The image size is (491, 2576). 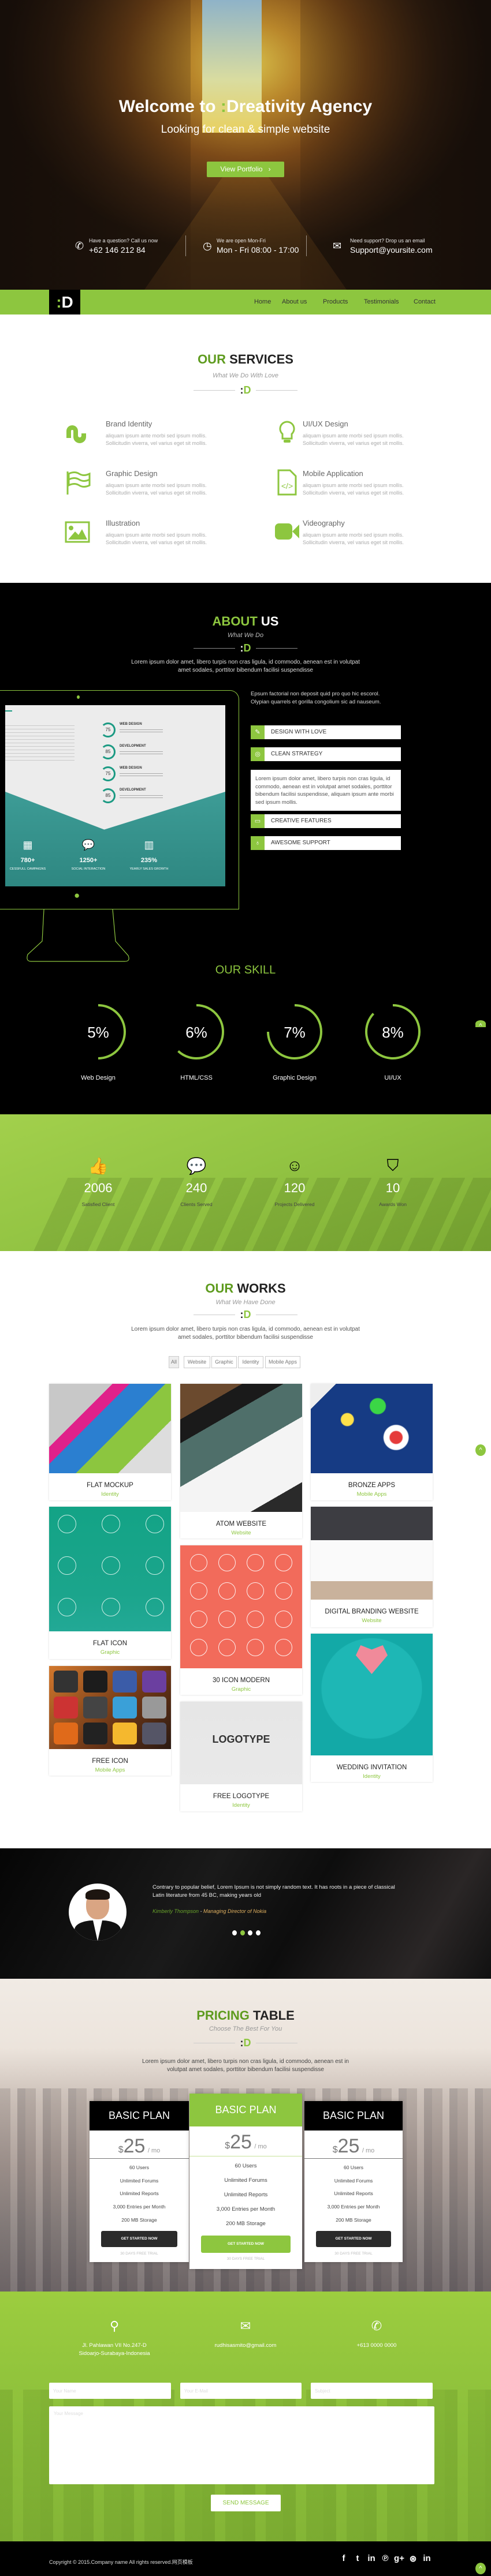 What do you see at coordinates (241, 2445) in the screenshot?
I see `message-textarea` at bounding box center [241, 2445].